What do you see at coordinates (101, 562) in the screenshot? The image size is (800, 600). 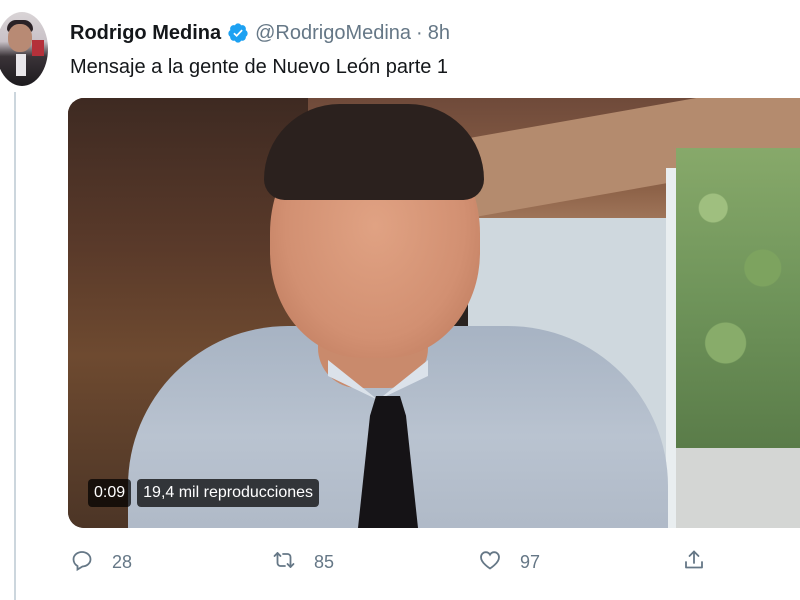 I see `reply-button: 28` at bounding box center [101, 562].